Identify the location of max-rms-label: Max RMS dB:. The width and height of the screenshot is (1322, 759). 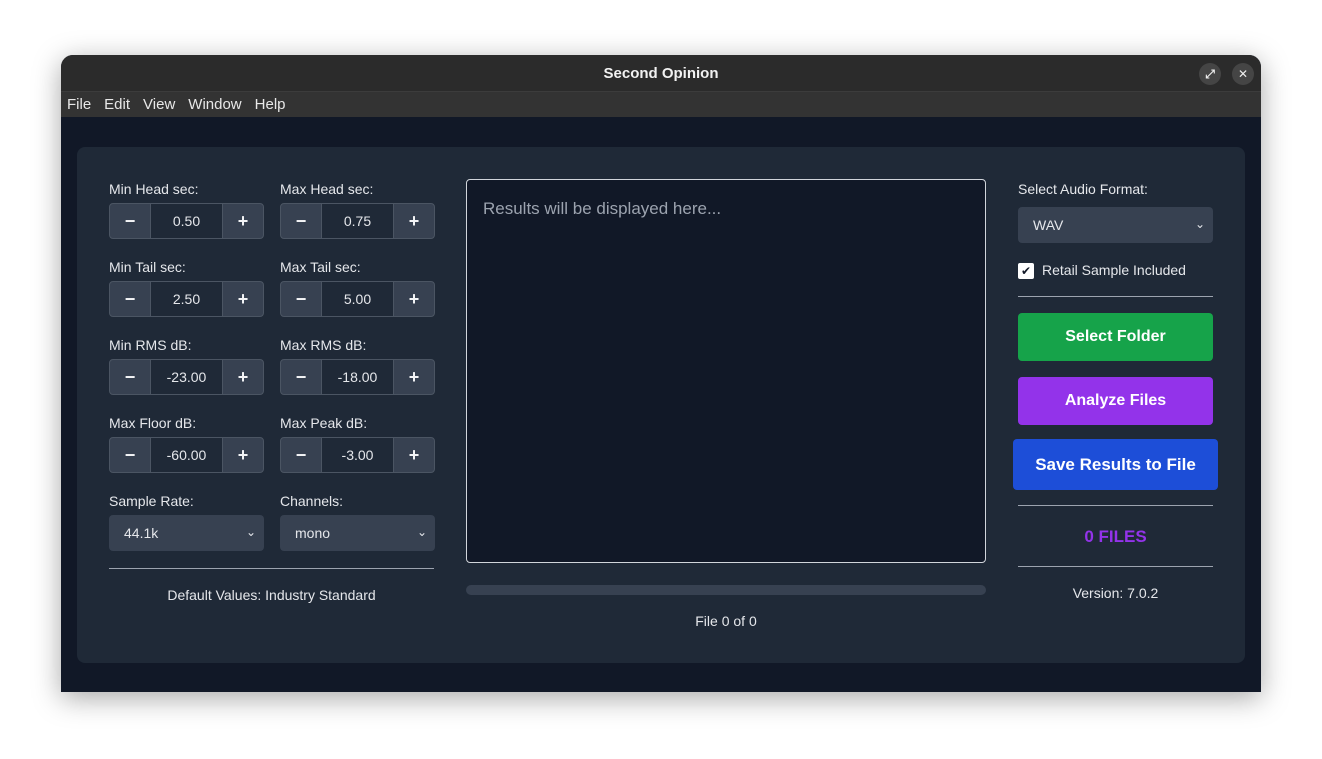
(323, 345).